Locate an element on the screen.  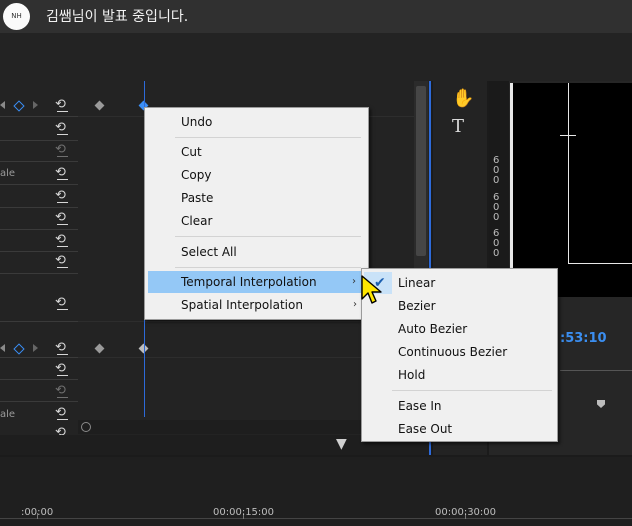
type-tool-icon: T is located at coordinates (458, 126).